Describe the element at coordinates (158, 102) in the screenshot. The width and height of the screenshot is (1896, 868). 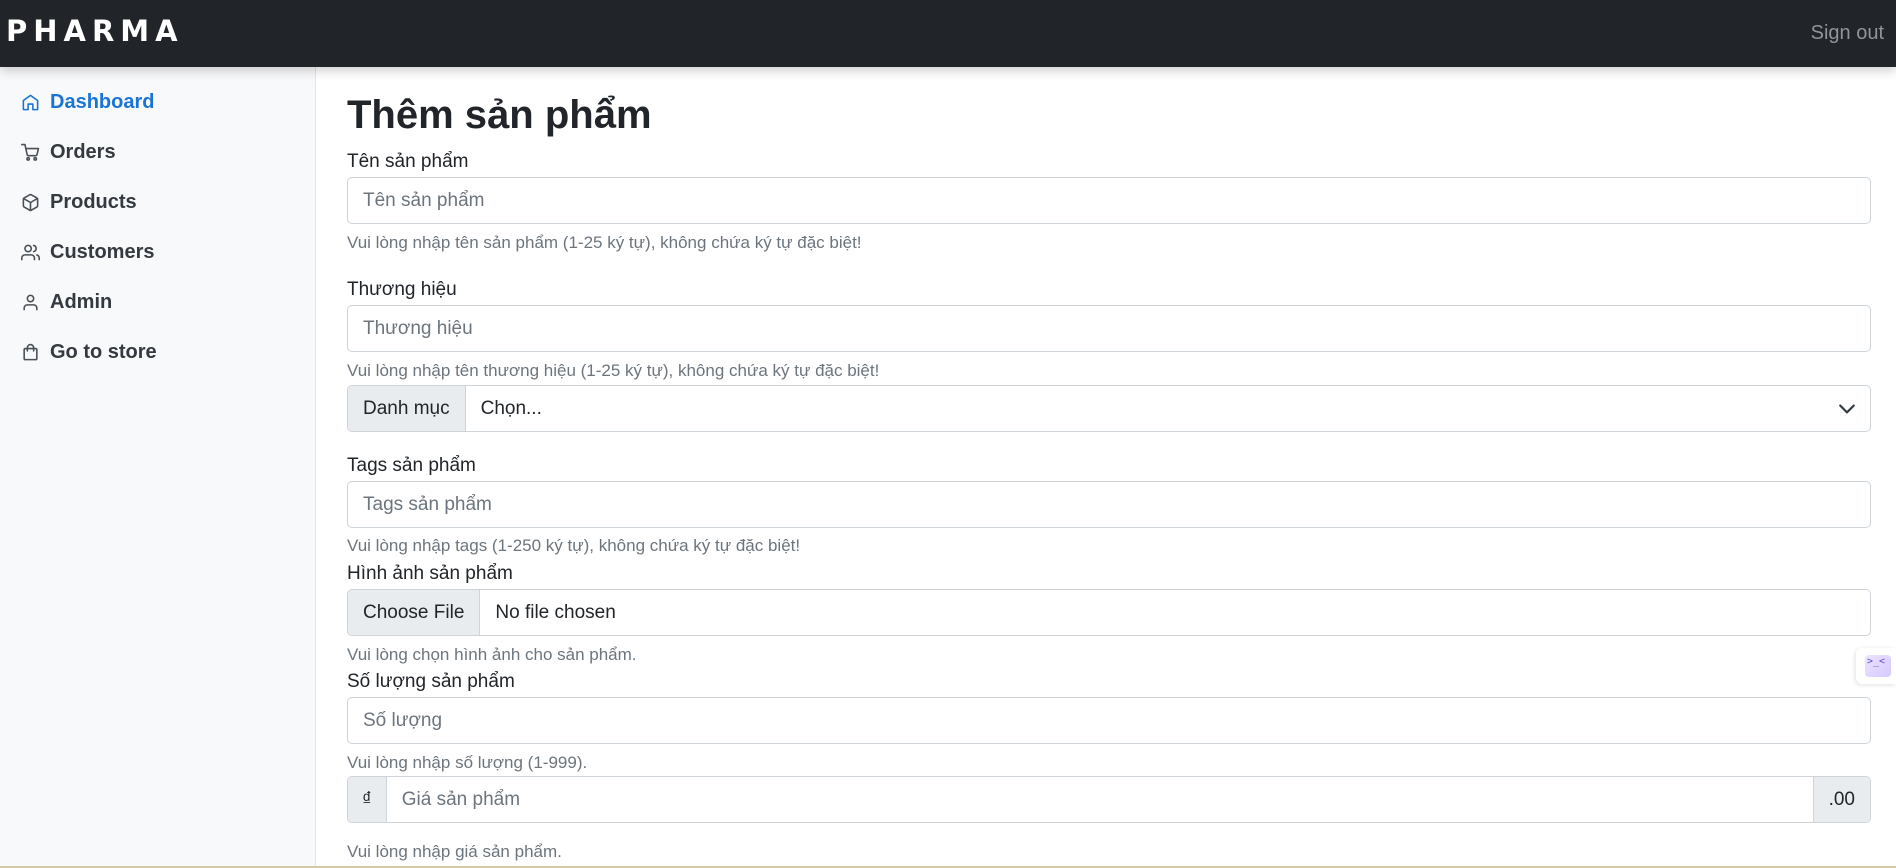
I see `sidebar-item-dashboard: Dashboard` at that location.